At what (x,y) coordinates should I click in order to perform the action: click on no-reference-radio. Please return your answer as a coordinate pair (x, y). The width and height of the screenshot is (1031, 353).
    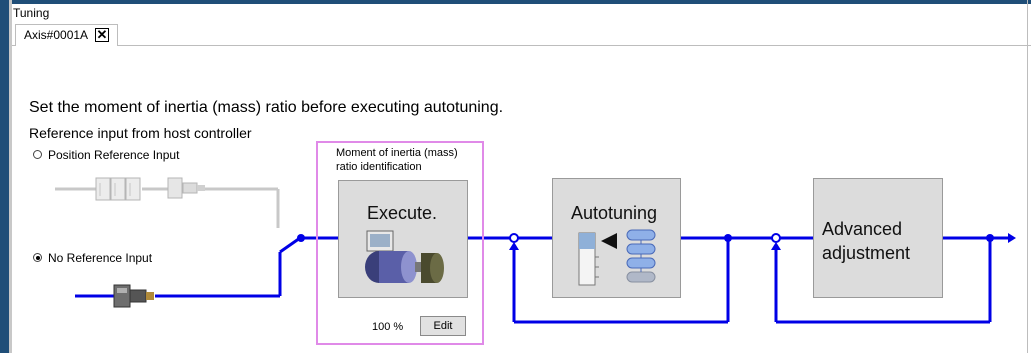
    Looking at the image, I should click on (37, 257).